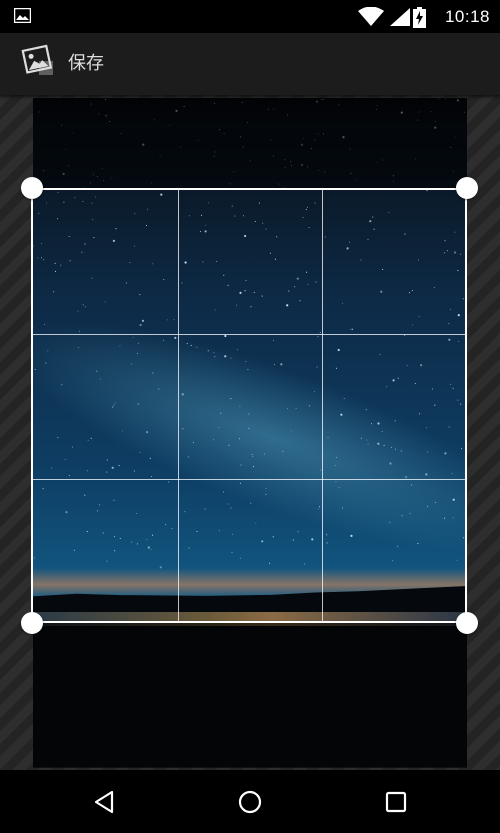 Image resolution: width=500 pixels, height=833 pixels. What do you see at coordinates (250, 64) in the screenshot?
I see `action-bar: 保存` at bounding box center [250, 64].